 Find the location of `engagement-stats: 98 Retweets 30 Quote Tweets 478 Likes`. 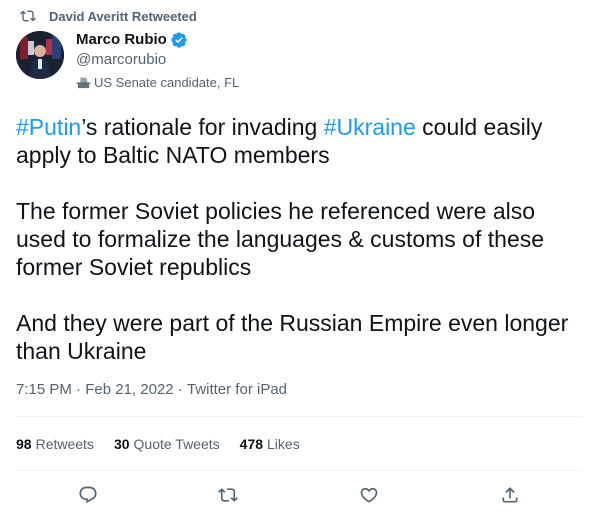

engagement-stats: 98 Retweets 30 Quote Tweets 478 Likes is located at coordinates (168, 444).